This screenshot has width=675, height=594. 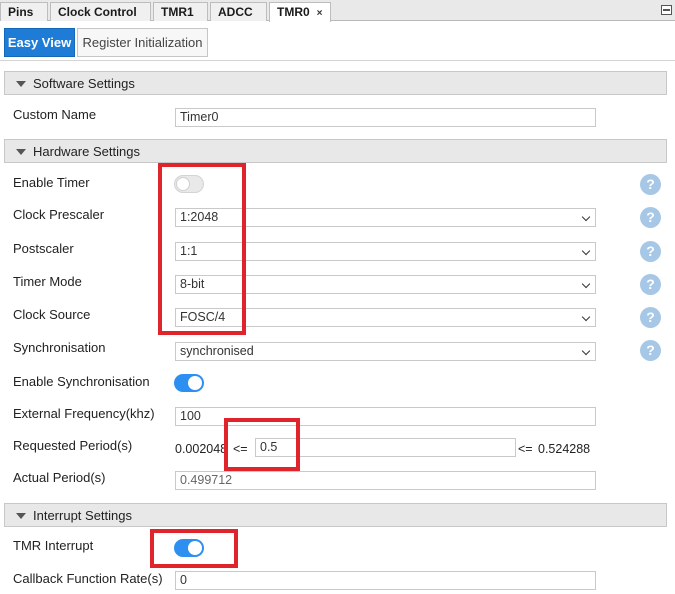 I want to click on requested-period-label: Requested Period(s), so click(x=73, y=445).